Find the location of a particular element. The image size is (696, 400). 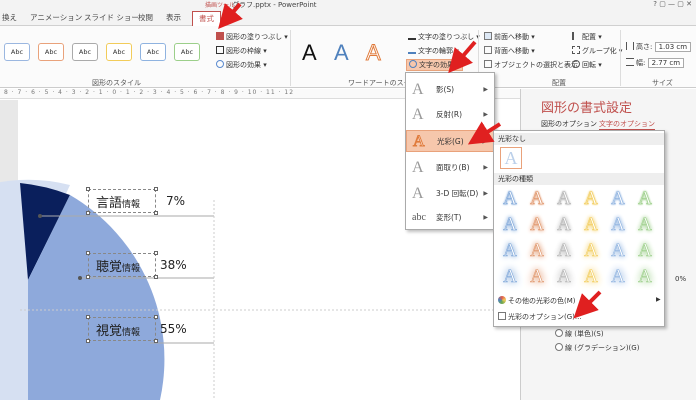

arrow-to-format-tab is located at coordinates (230, 16).